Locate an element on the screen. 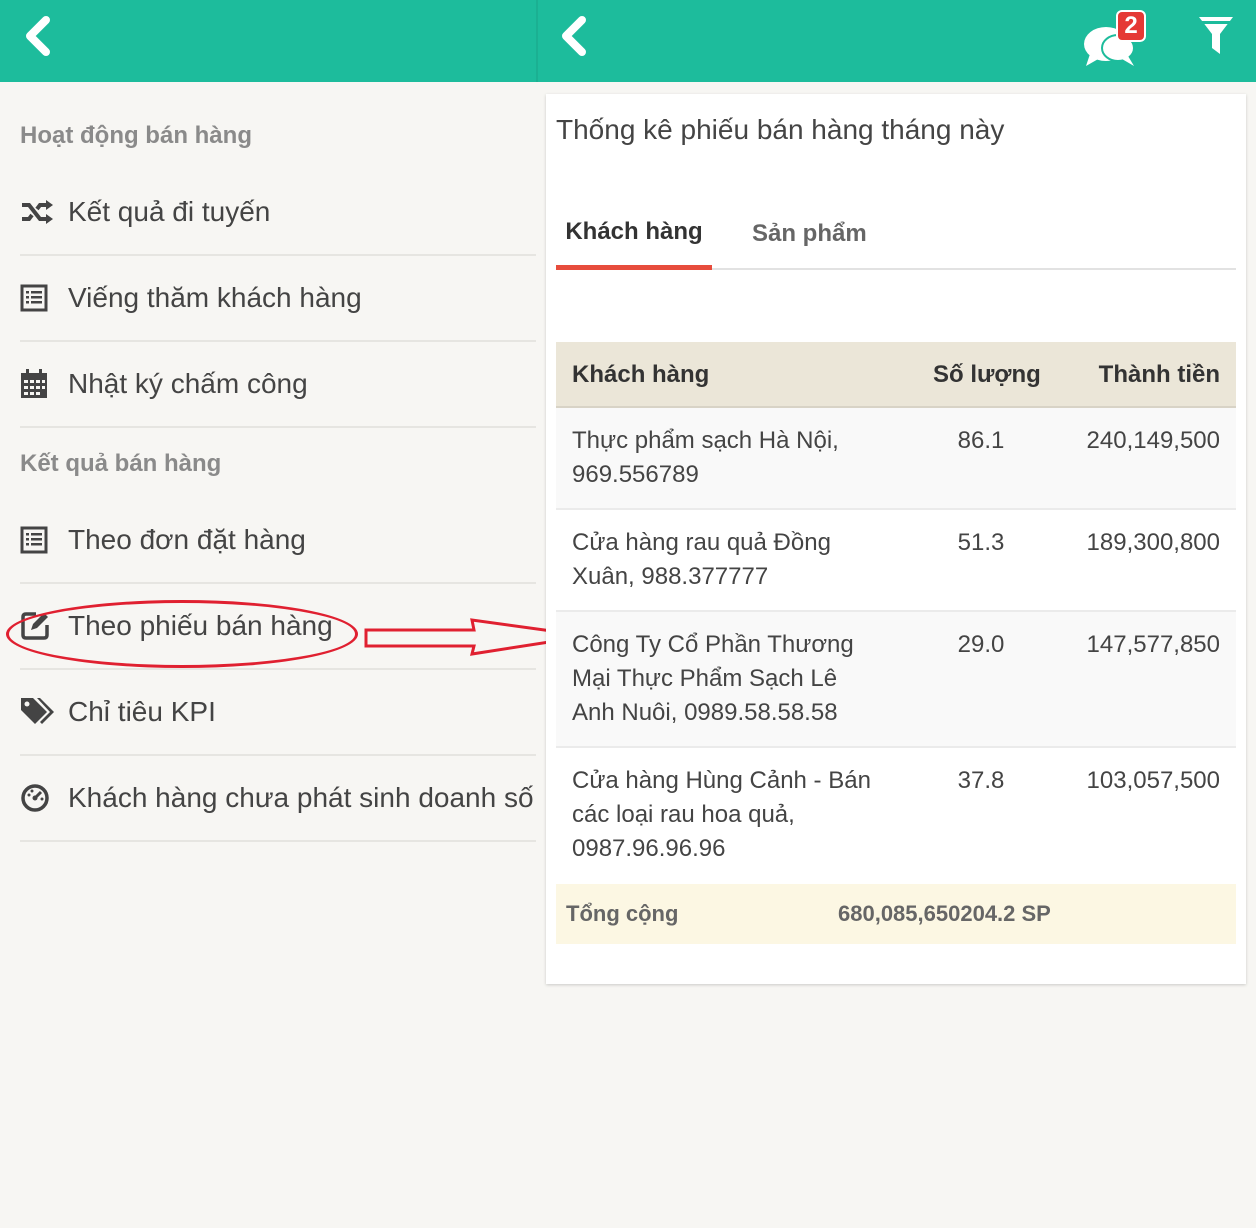 This screenshot has height=1228, width=1256. sidebar-item-label: Theo đơn đặt hàng is located at coordinates (187, 539).